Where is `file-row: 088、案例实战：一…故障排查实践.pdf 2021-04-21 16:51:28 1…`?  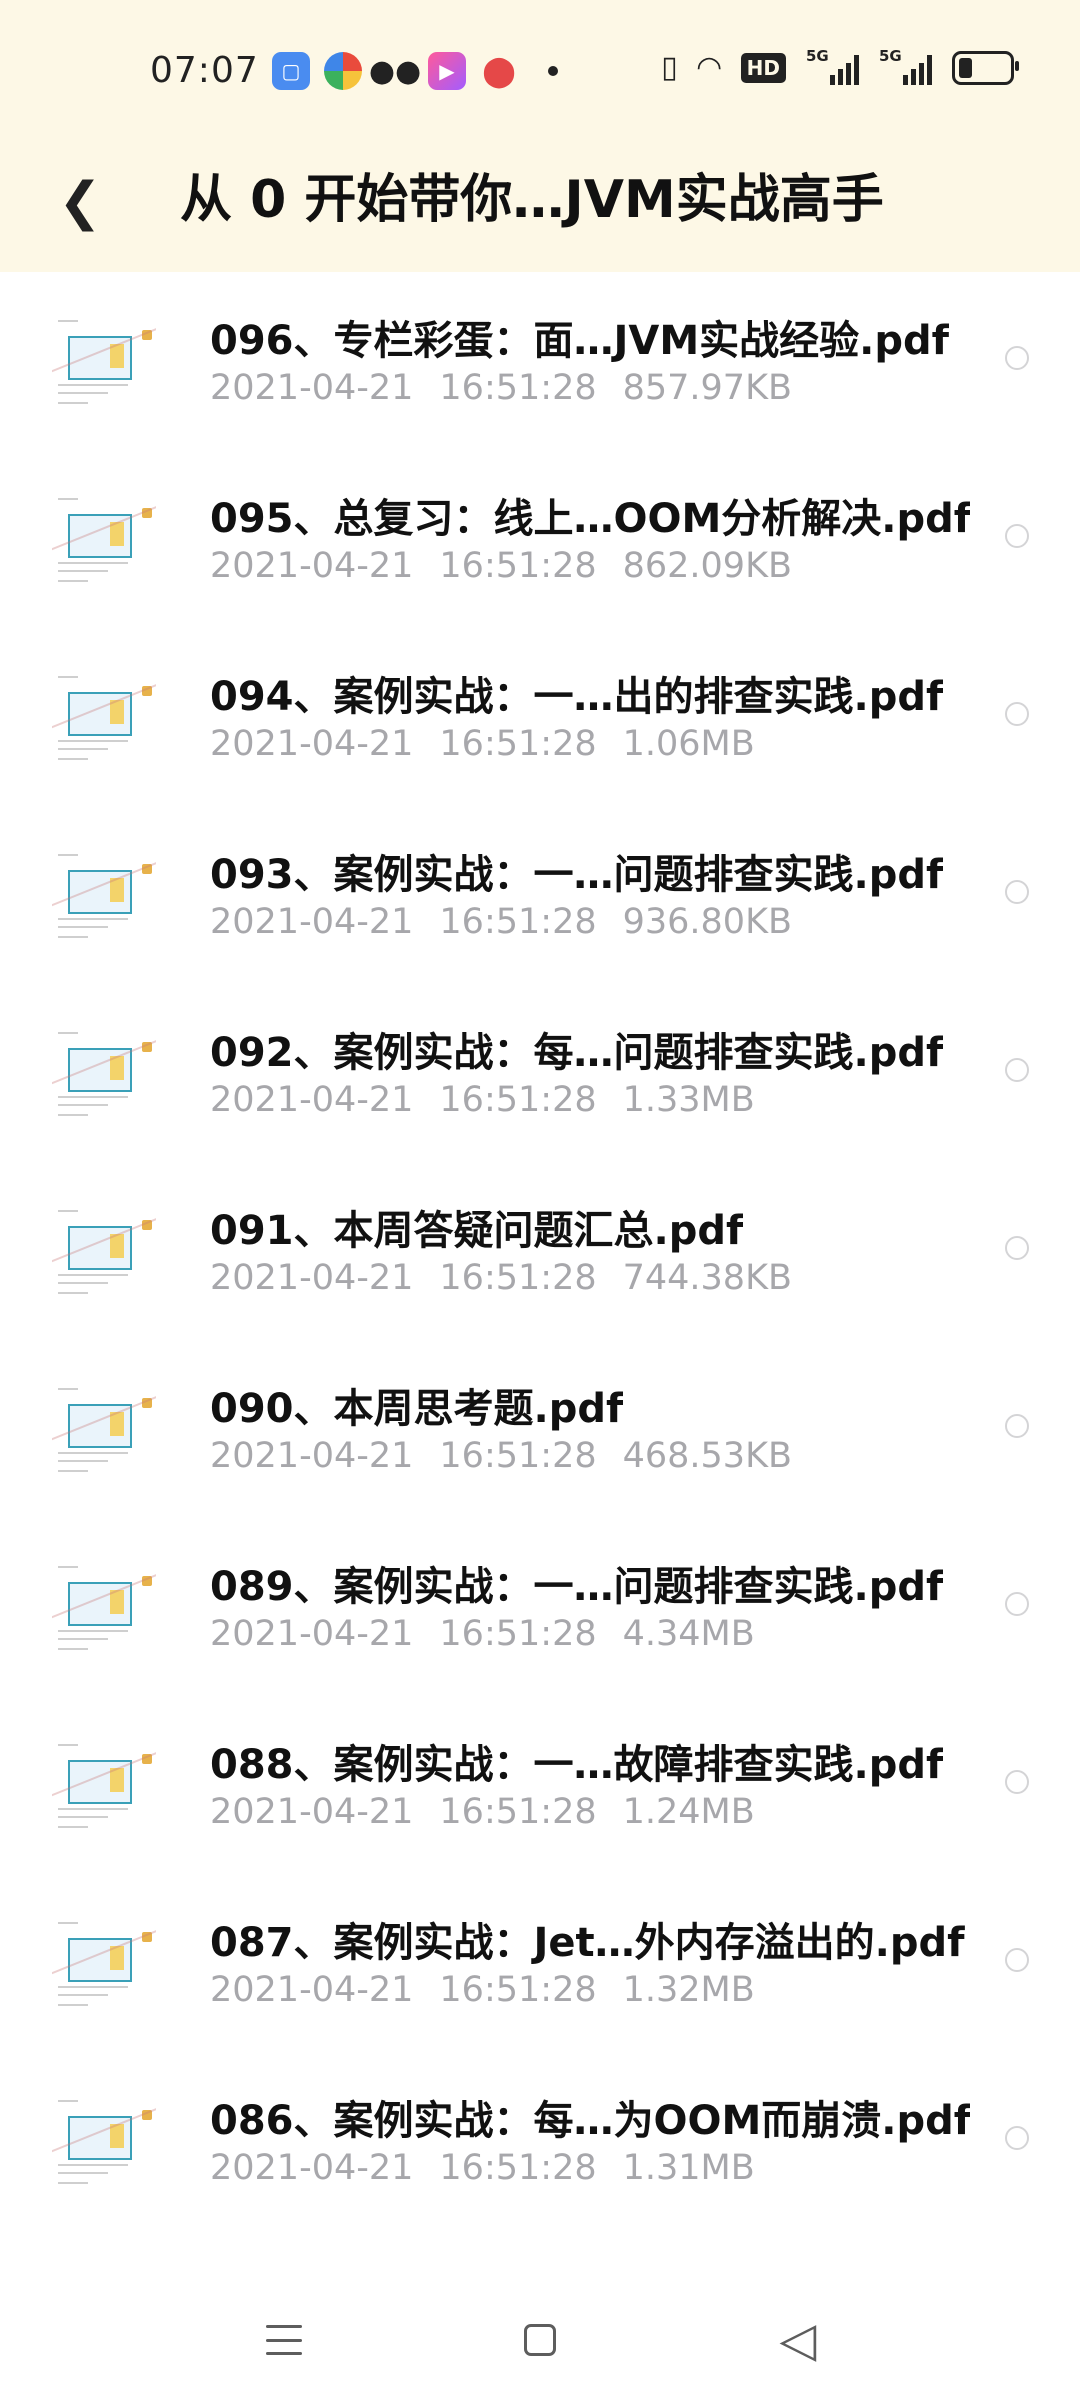 file-row: 088、案例实战：一…故障排查实践.pdf 2021-04-21 16:51:28 1… is located at coordinates (540, 1785).